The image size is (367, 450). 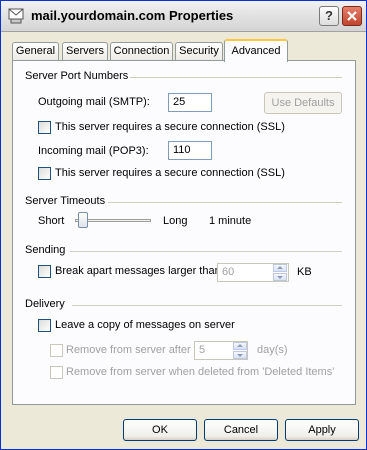 I want to click on close-button, so click(x=352, y=16).